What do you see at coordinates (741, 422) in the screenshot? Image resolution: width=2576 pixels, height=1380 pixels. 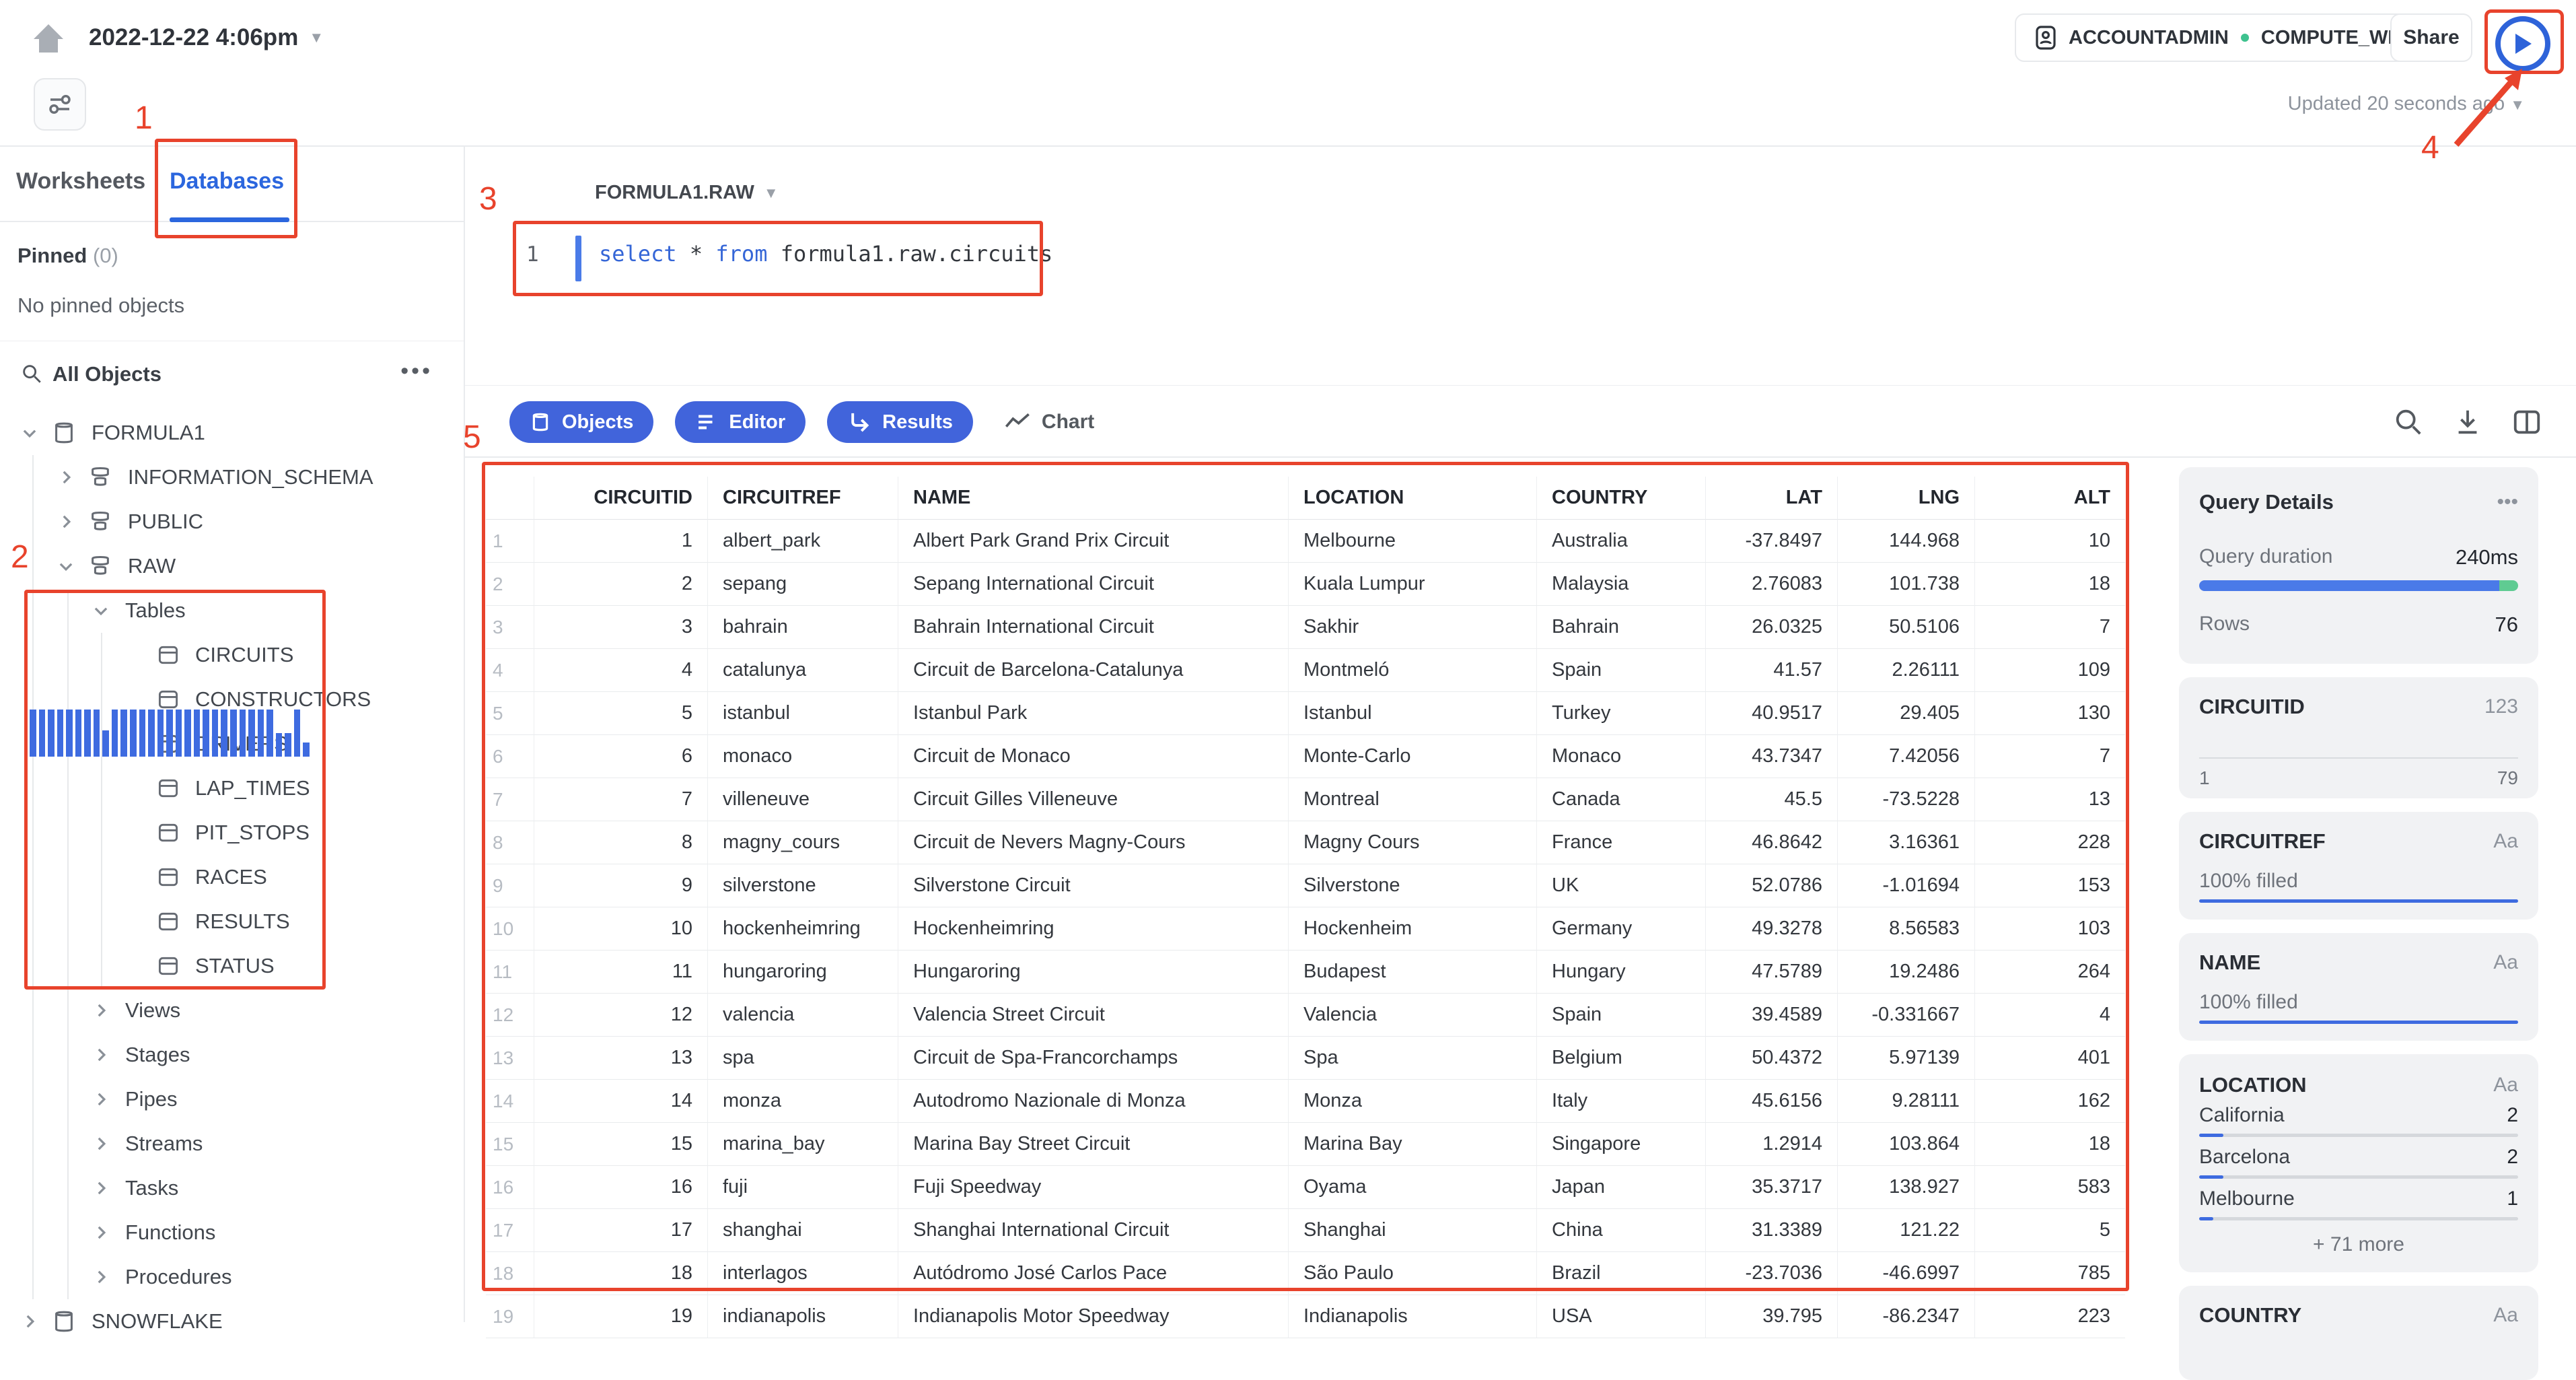 I see `tab-editor: Editor` at bounding box center [741, 422].